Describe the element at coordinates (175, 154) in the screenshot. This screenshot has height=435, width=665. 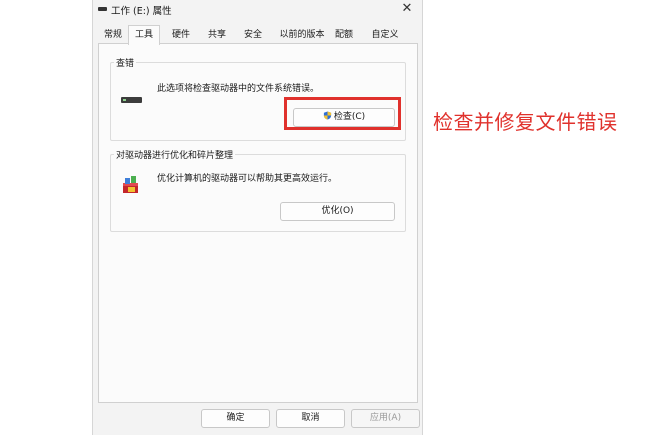
I see `optimize-title: 对驱动器进行优化和碎片整理` at that location.